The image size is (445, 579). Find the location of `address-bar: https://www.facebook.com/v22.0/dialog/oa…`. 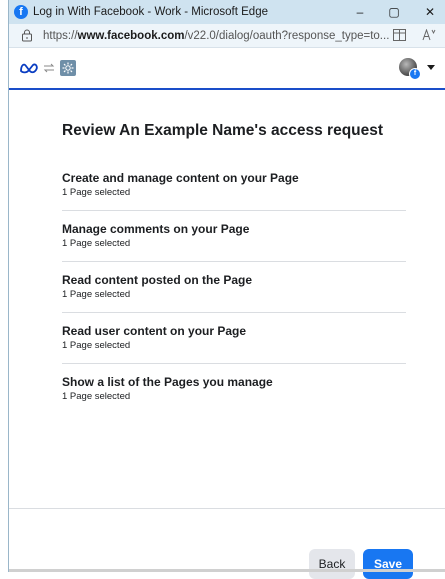

address-bar: https://www.facebook.com/v22.0/dialog/oa… is located at coordinates (227, 36).